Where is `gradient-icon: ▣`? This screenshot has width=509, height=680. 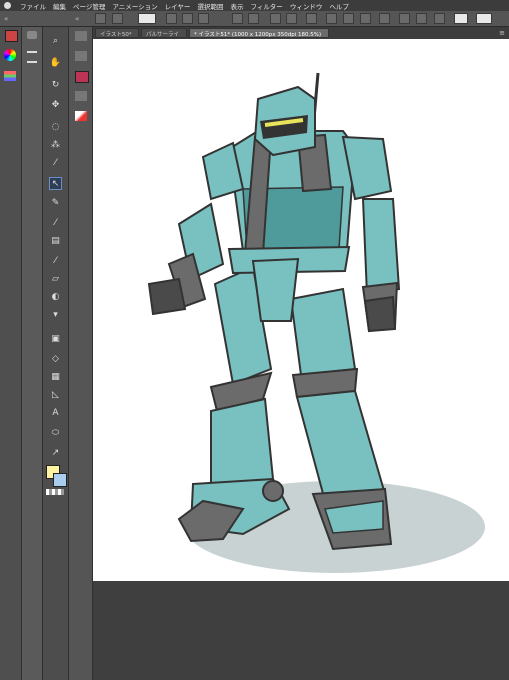
gradient-icon: ▣ is located at coordinates (55, 339).